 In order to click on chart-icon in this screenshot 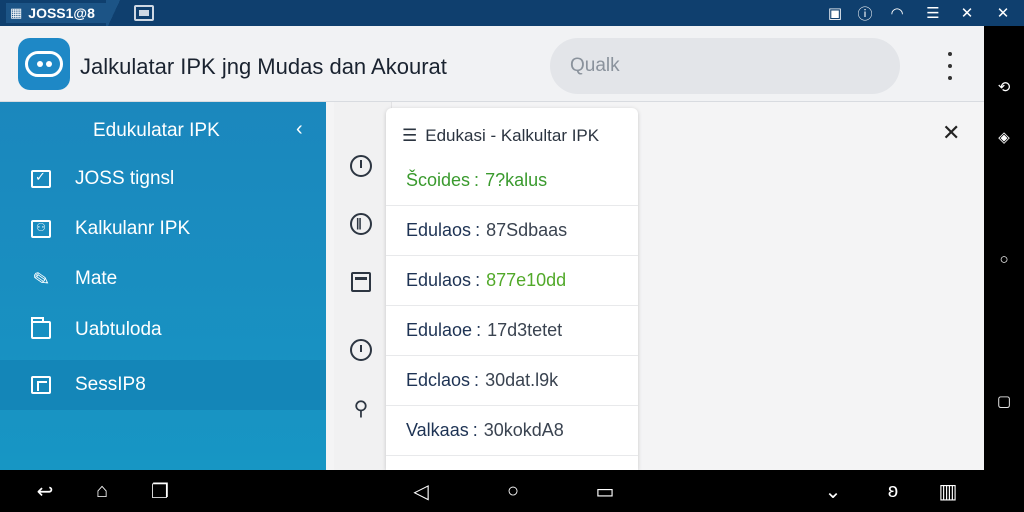, I will do `click(361, 224)`.